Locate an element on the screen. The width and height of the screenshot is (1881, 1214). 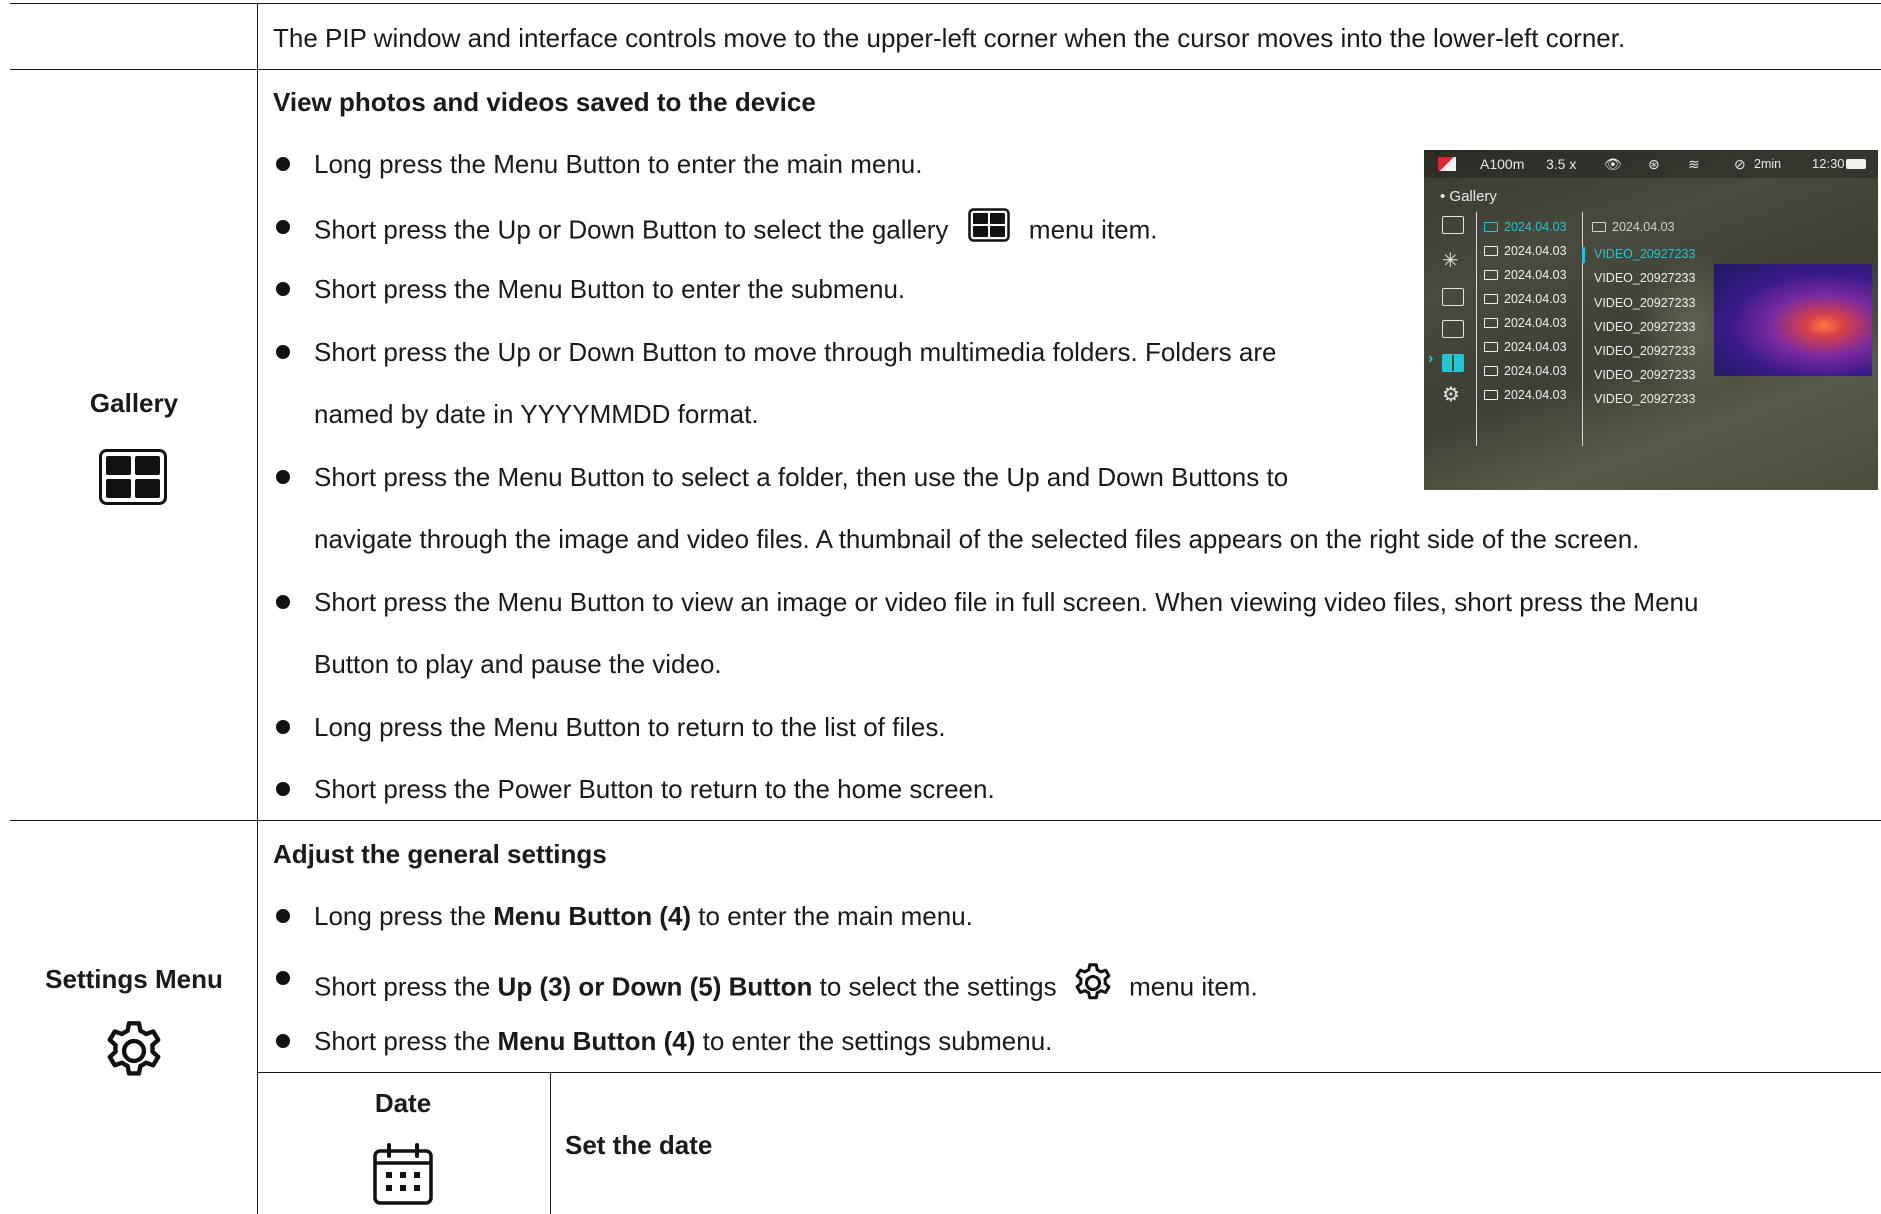
display-icon is located at coordinates (1453, 297).